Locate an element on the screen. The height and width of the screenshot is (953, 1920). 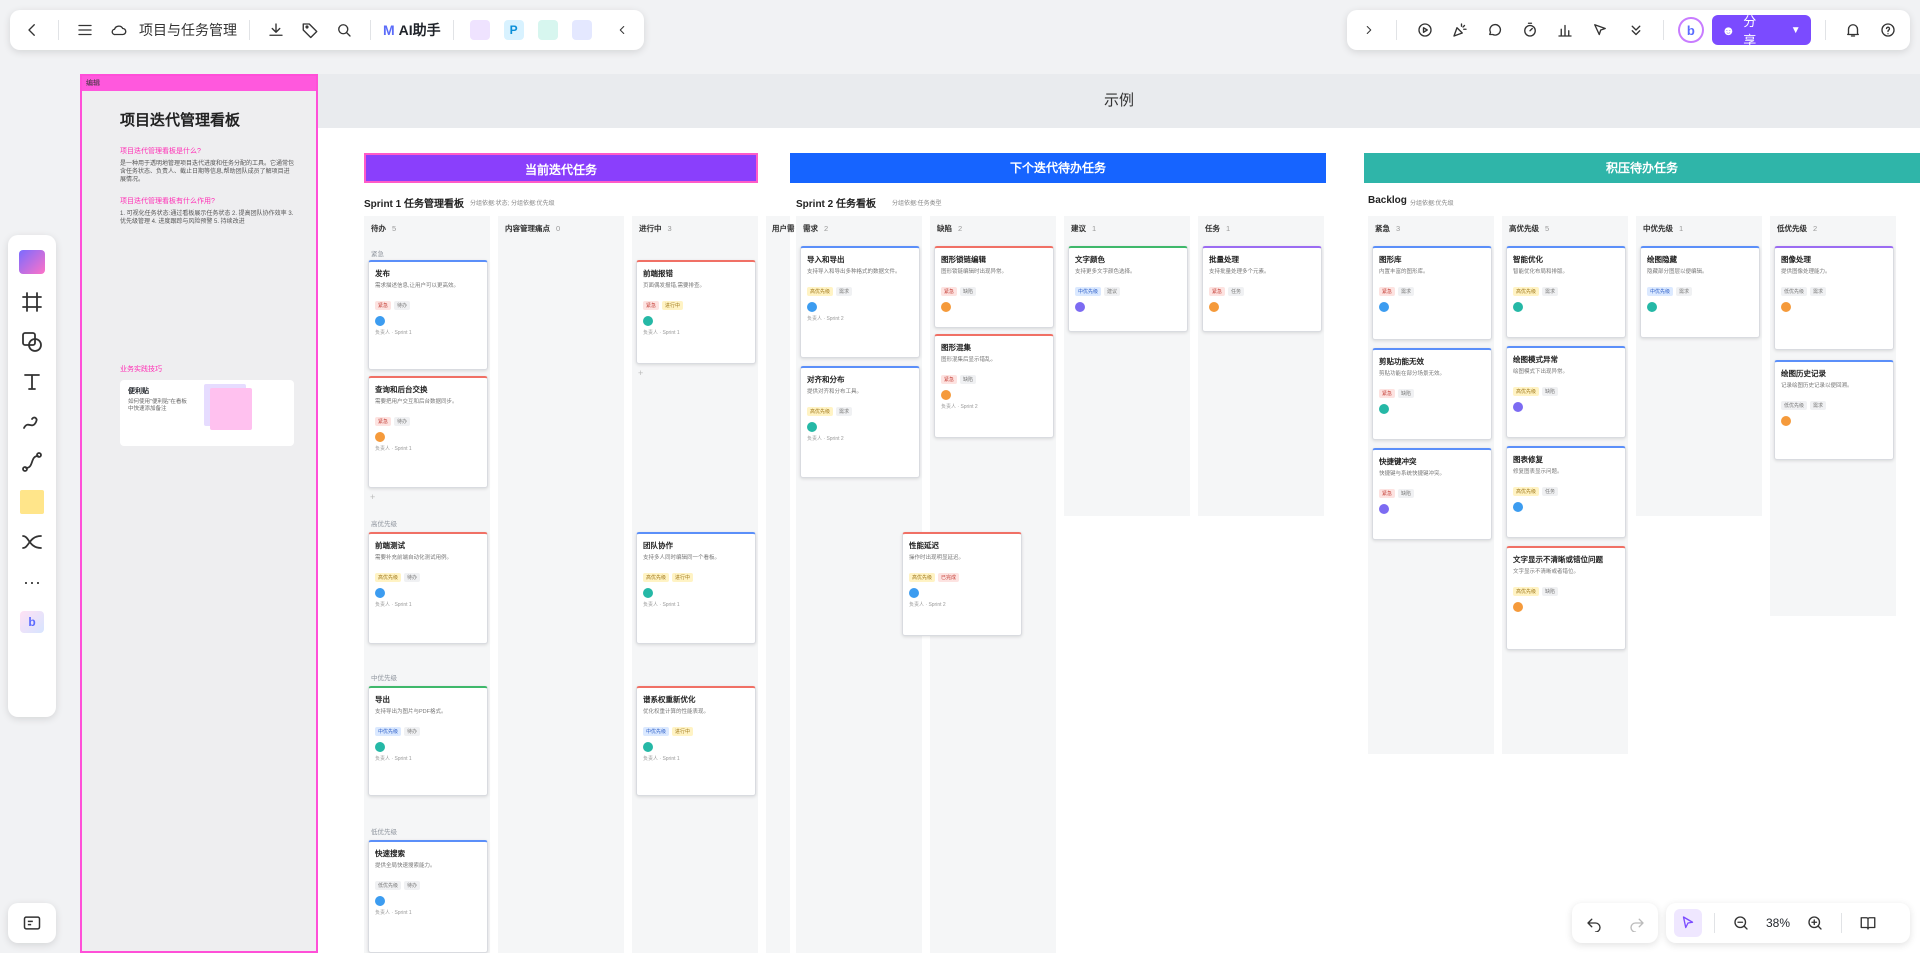
doc-title: 项目与任务管理 is located at coordinates (188, 30).